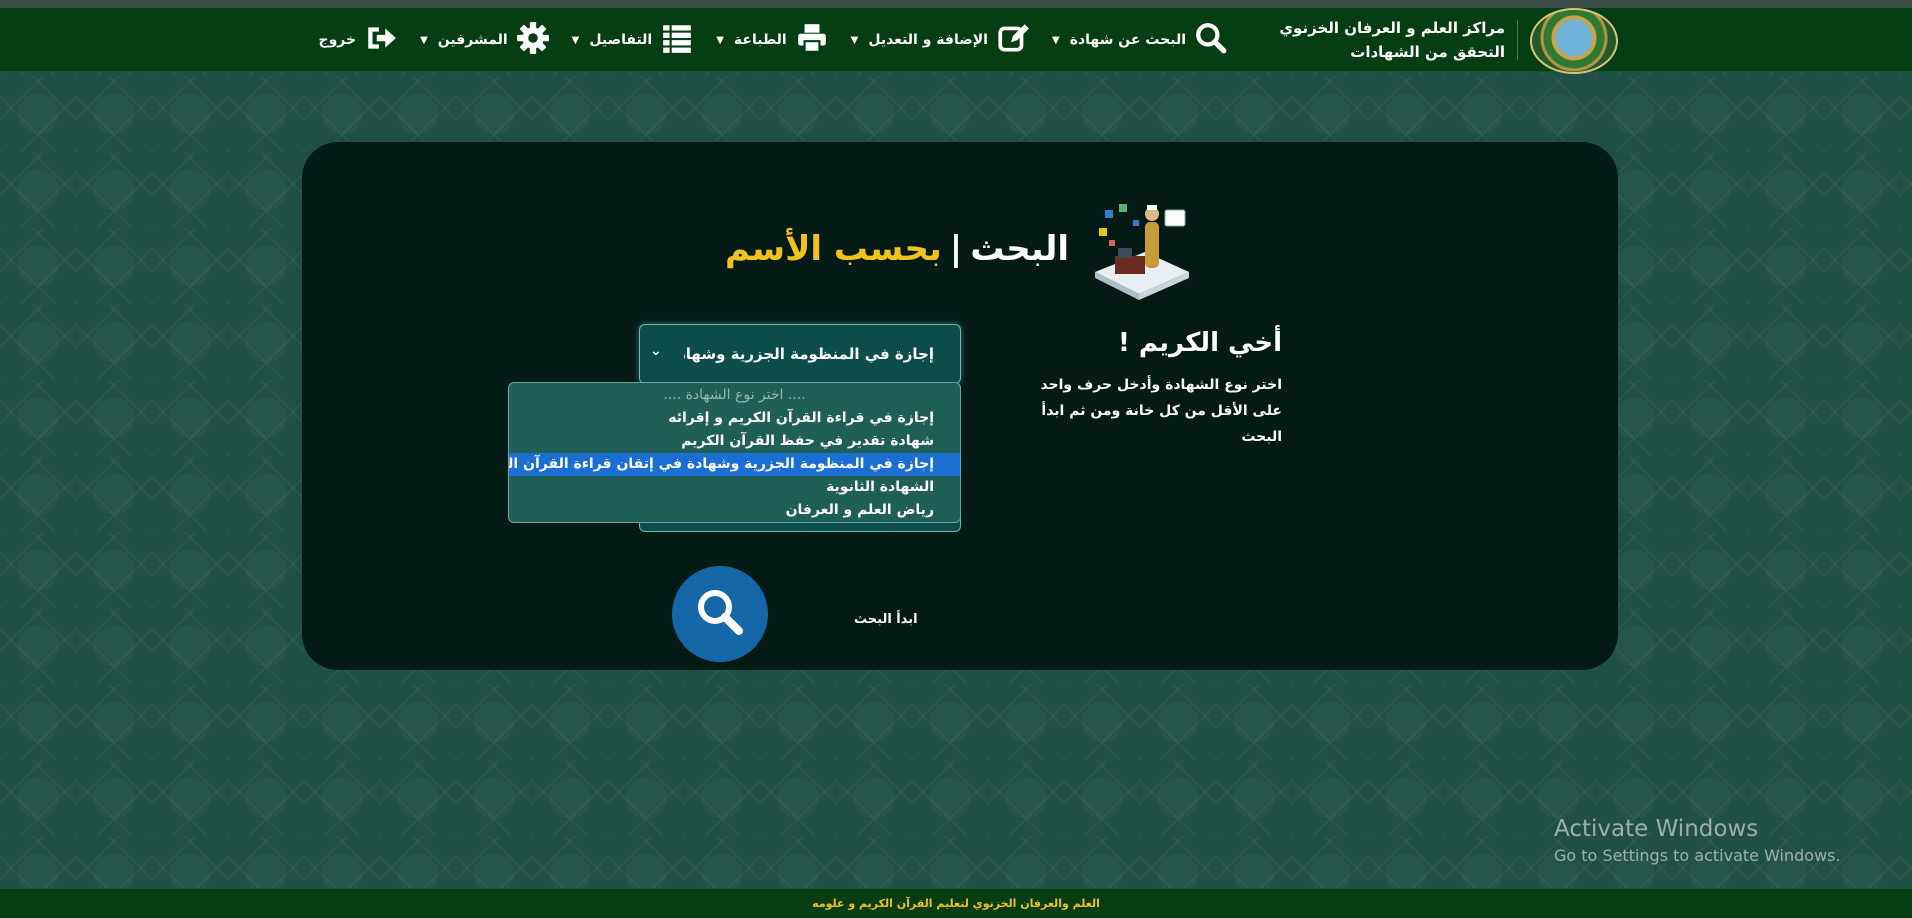  Describe the element at coordinates (956, 4) in the screenshot. I see `top-strip` at that location.